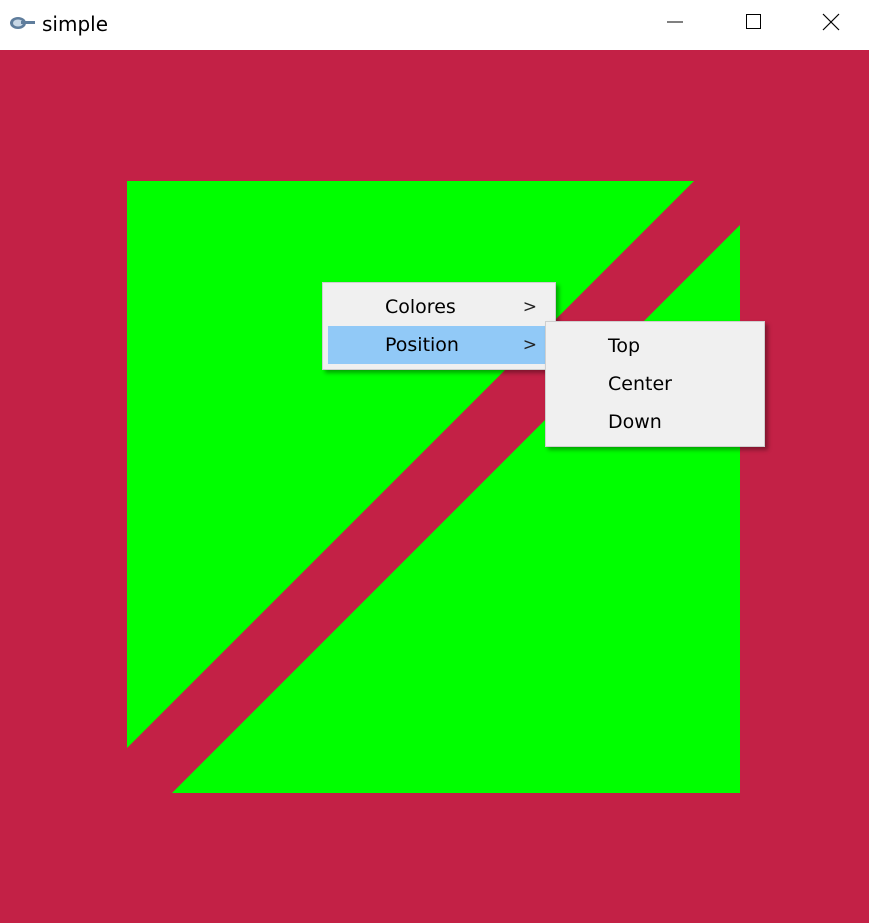 This screenshot has height=923, width=869. I want to click on submenu-item-center: Center, so click(655, 384).